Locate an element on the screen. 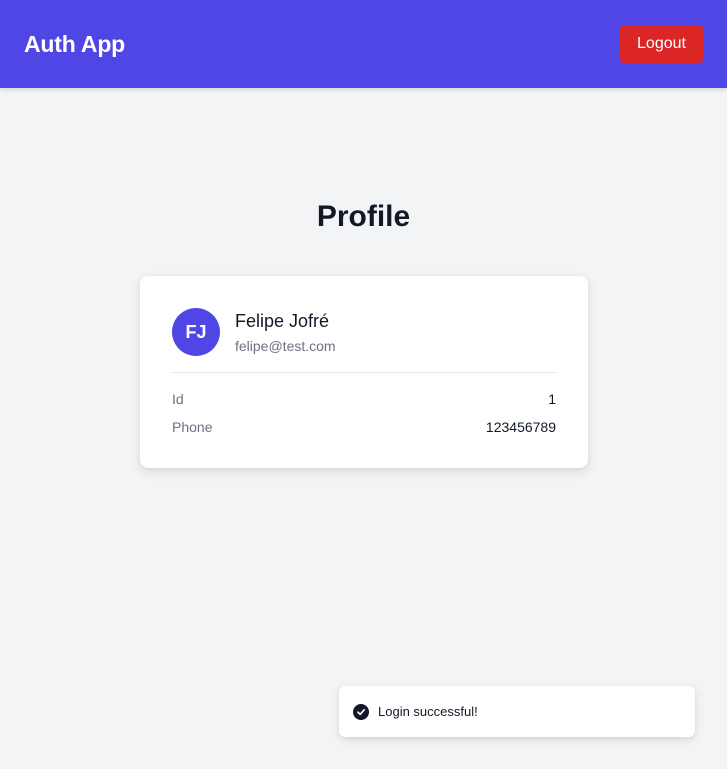 Image resolution: width=727 pixels, height=769 pixels. user-name: Felipe Jofré is located at coordinates (282, 321).